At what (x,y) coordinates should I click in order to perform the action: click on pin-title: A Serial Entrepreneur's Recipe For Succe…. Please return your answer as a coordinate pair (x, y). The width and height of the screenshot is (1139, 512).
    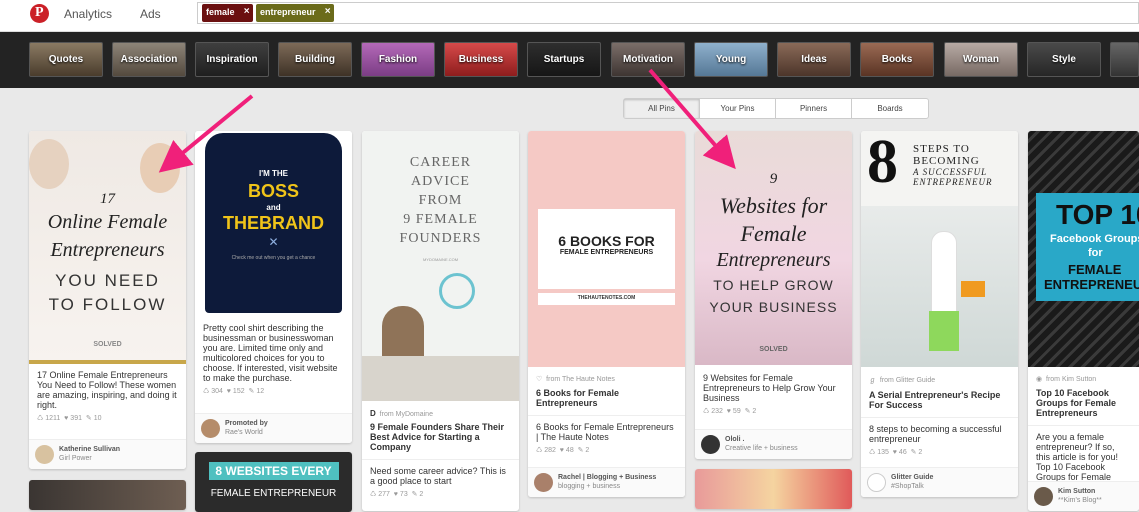
    Looking at the image, I should click on (939, 400).